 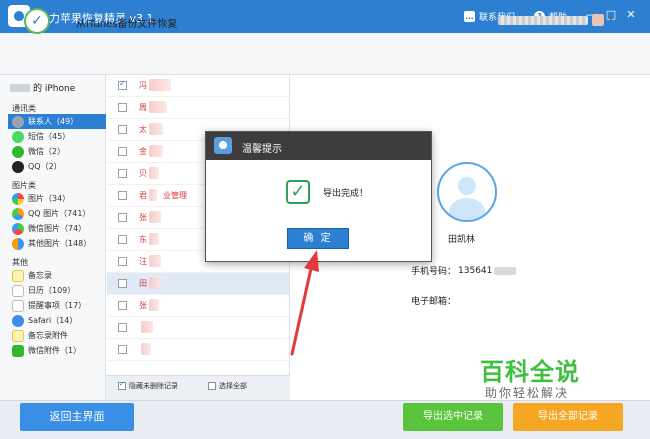 I want to click on sidebar-item-label: 其他图片（148）, so click(x=60, y=243).